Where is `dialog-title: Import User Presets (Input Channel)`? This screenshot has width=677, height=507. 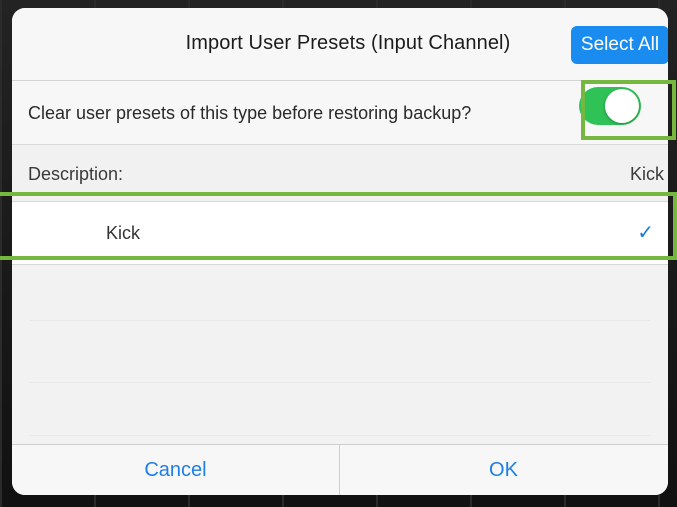 dialog-title: Import User Presets (Input Channel) is located at coordinates (348, 43).